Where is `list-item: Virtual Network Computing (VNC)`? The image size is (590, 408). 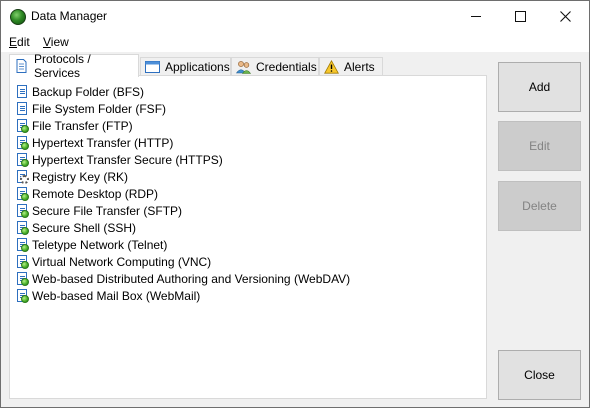 list-item: Virtual Network Computing (VNC) is located at coordinates (183, 261).